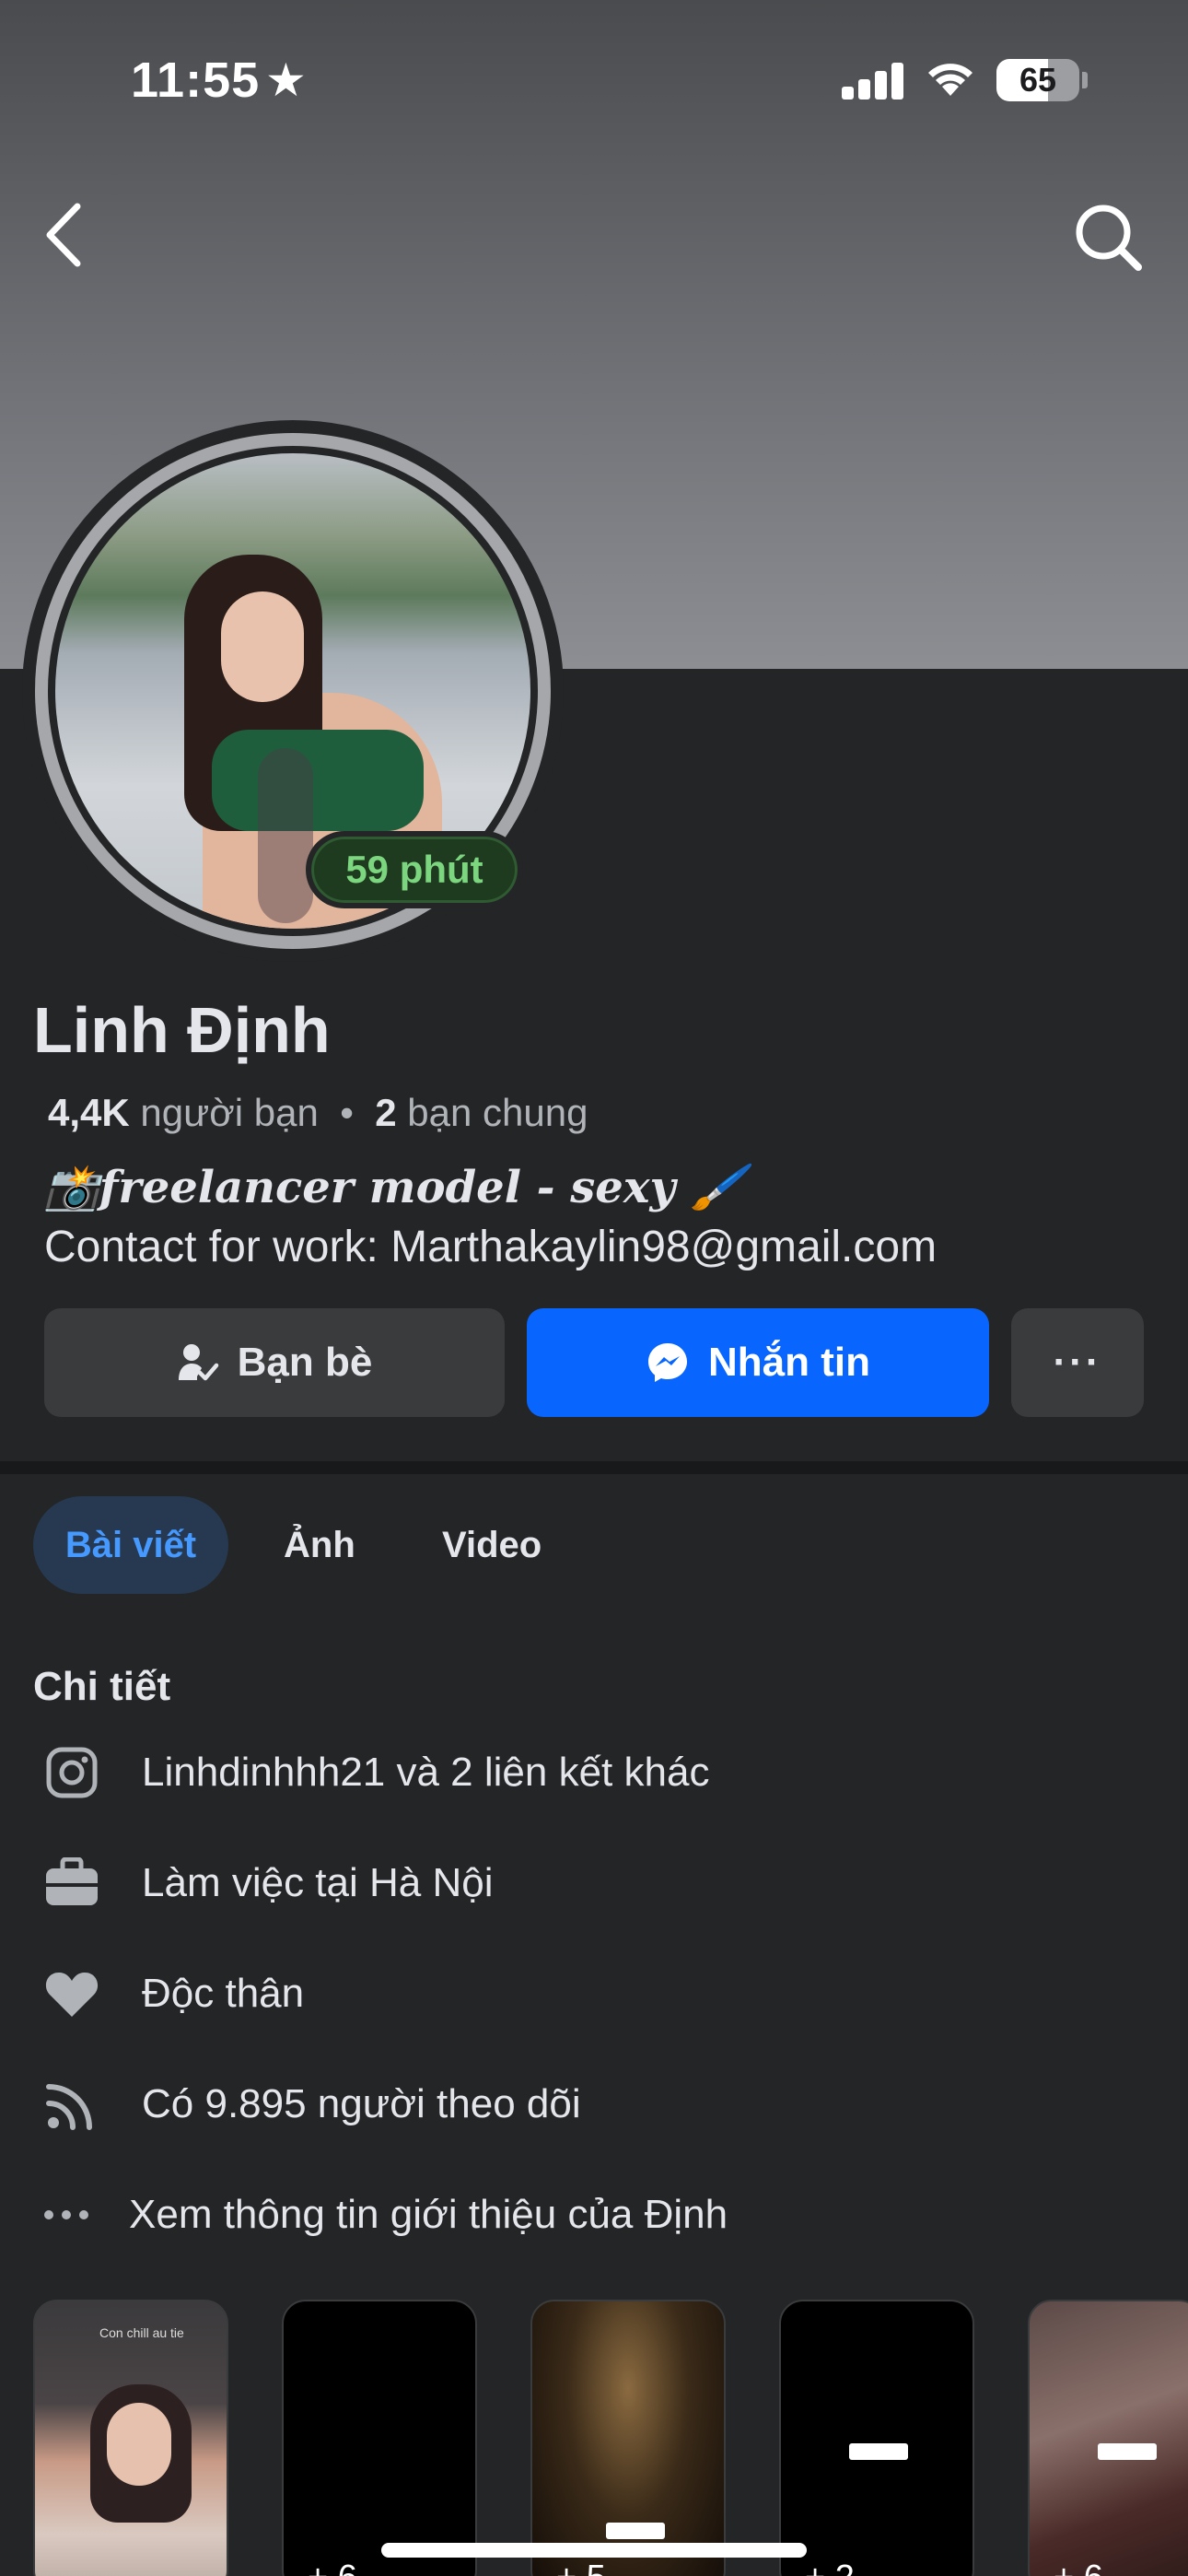 The image size is (1188, 2576). What do you see at coordinates (428, 2214) in the screenshot?
I see `see-about-info-text: Xem thông tin giới thiệu của Định` at bounding box center [428, 2214].